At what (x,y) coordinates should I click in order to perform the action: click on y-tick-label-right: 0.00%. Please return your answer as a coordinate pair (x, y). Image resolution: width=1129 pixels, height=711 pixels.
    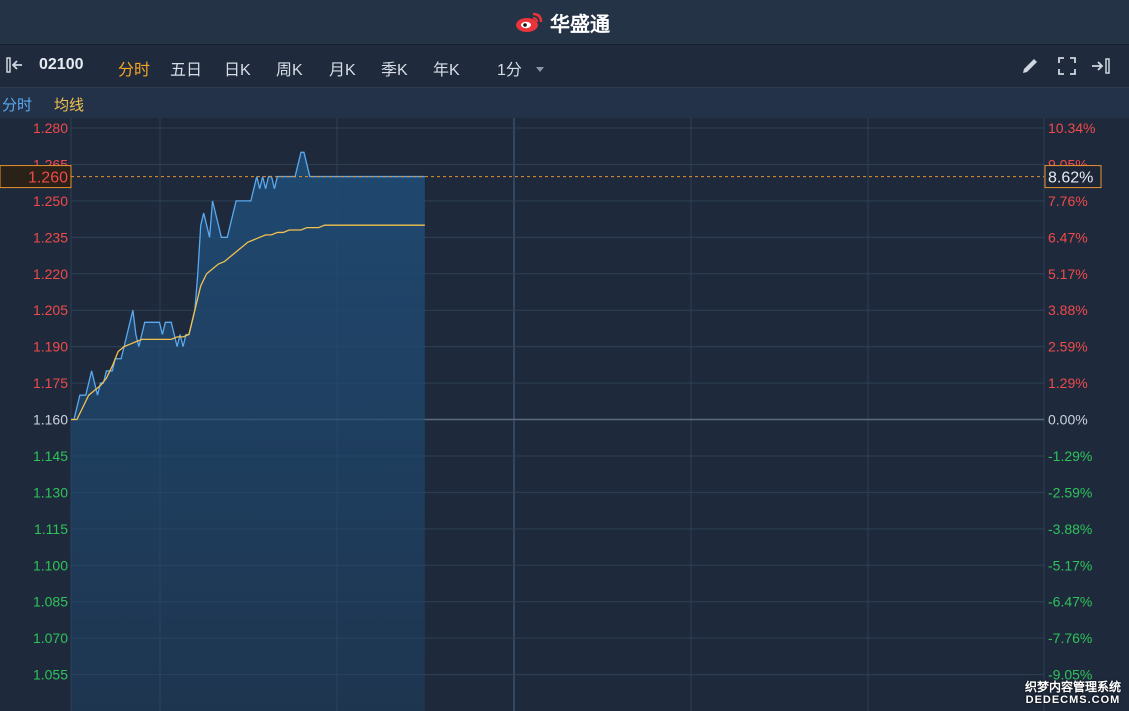
    Looking at the image, I should click on (1068, 420).